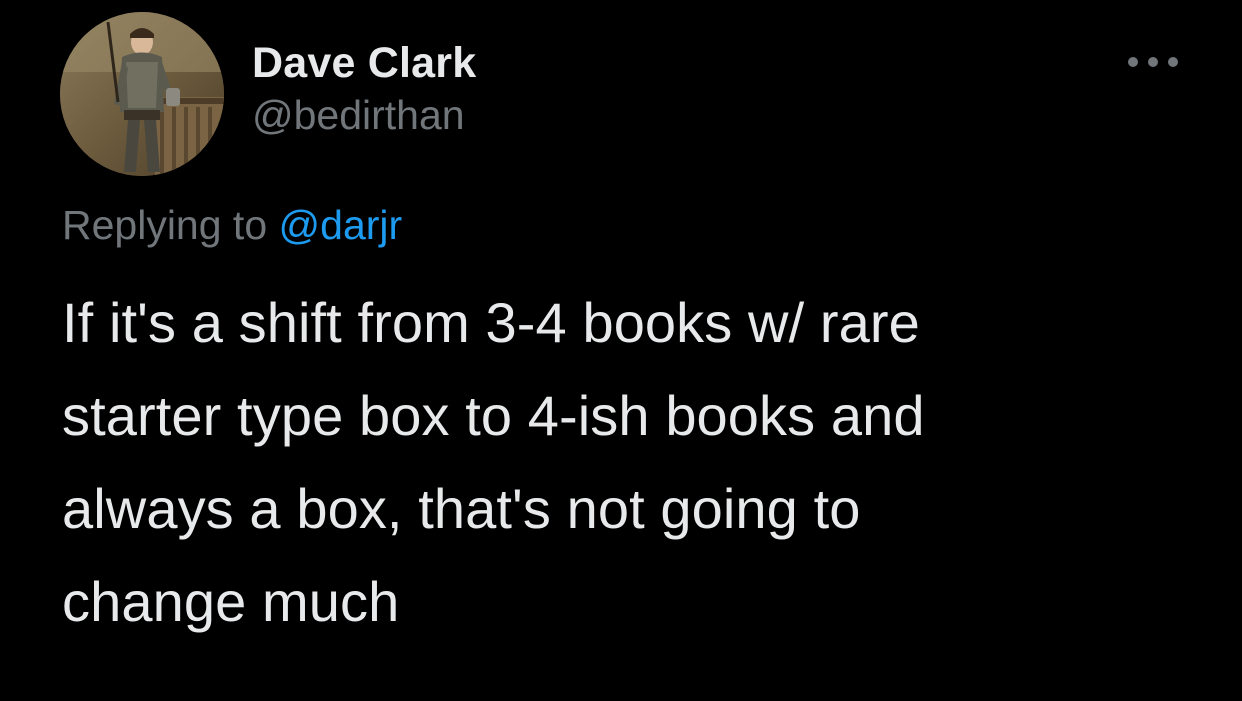 This screenshot has height=701, width=1242. What do you see at coordinates (364, 63) in the screenshot?
I see `author-display-name: Dave Clark` at bounding box center [364, 63].